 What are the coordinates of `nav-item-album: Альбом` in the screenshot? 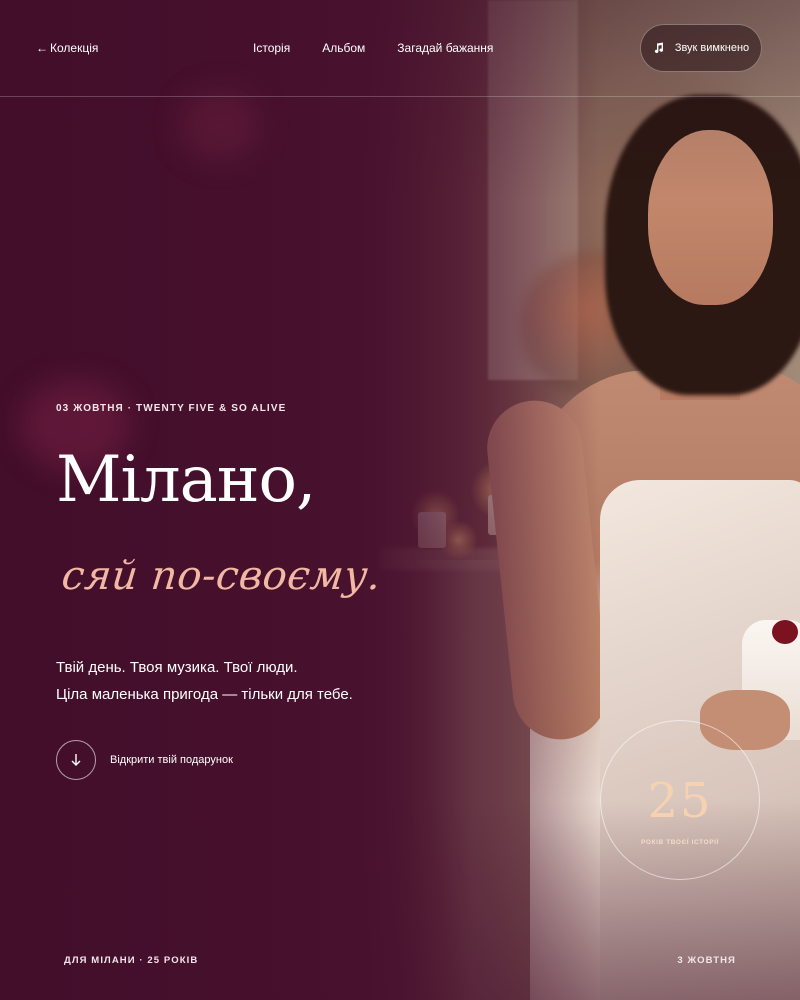 It's located at (343, 48).